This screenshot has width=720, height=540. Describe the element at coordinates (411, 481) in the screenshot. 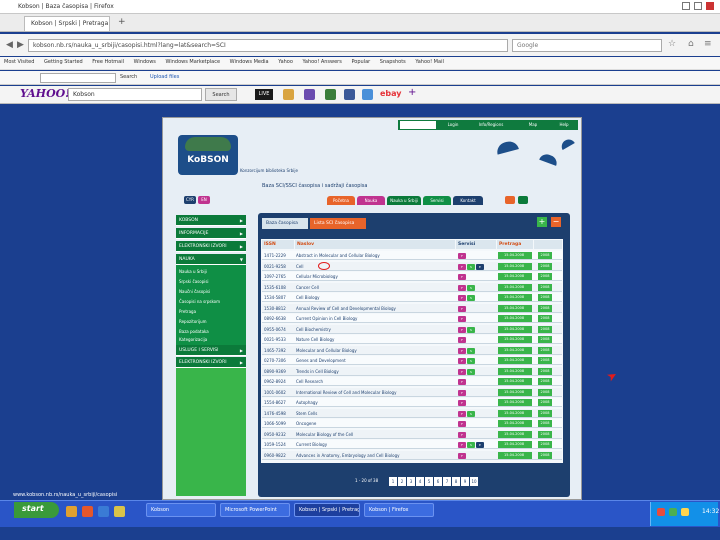

I see `page-button: 3` at that location.